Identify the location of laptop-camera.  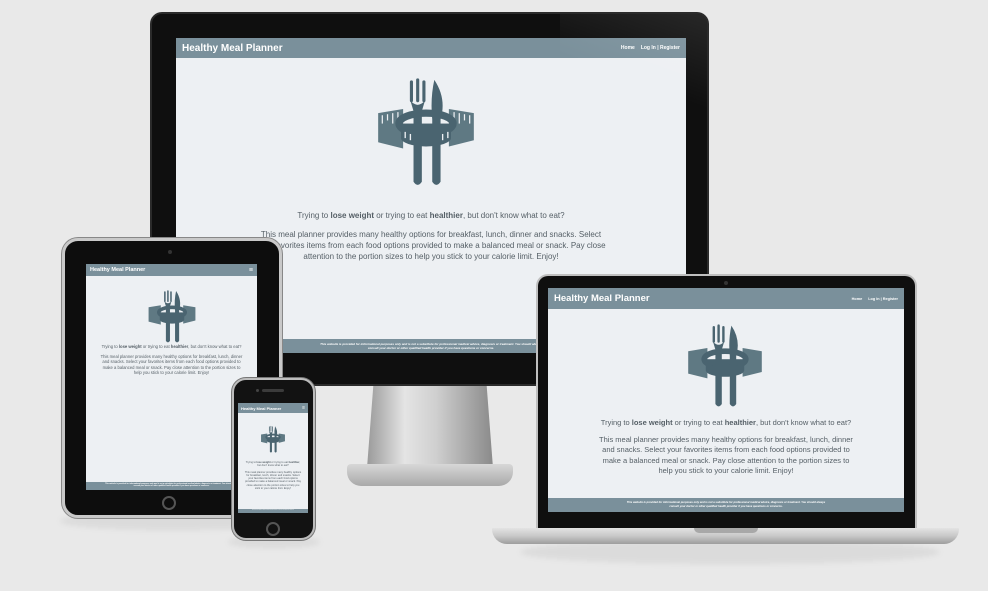
(726, 283).